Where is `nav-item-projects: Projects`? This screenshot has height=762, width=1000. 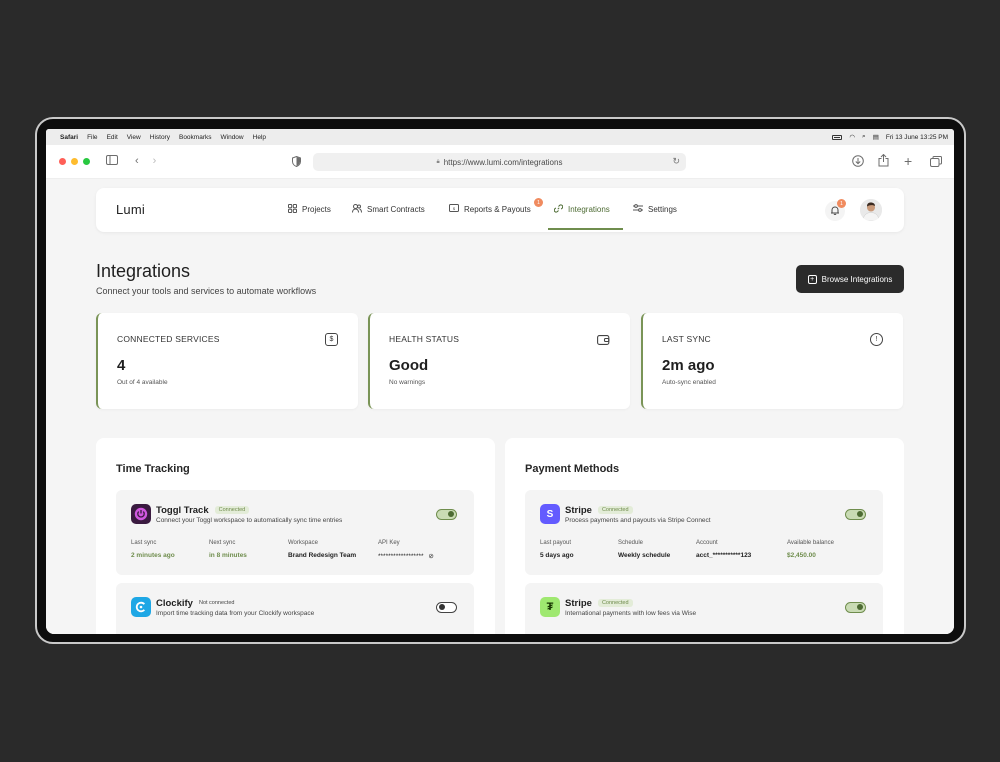
nav-item-projects: Projects is located at coordinates (309, 209).